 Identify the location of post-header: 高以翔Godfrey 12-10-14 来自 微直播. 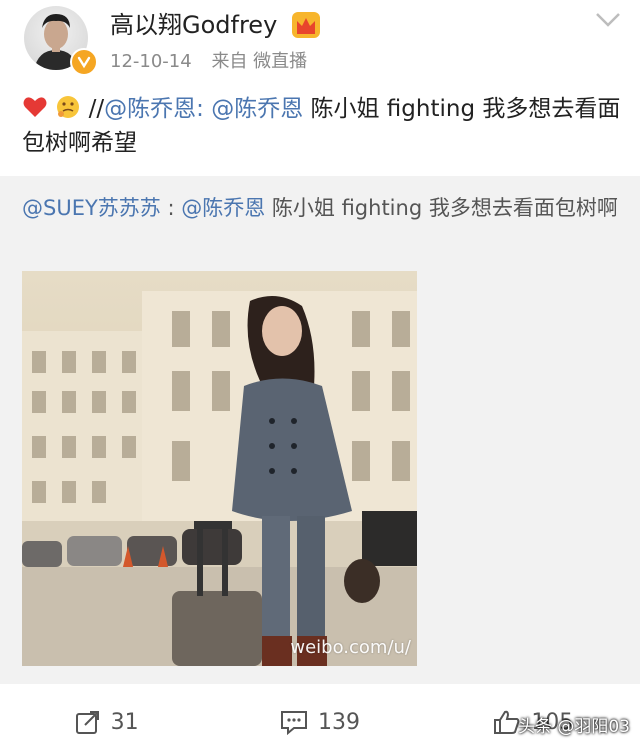
(320, 45).